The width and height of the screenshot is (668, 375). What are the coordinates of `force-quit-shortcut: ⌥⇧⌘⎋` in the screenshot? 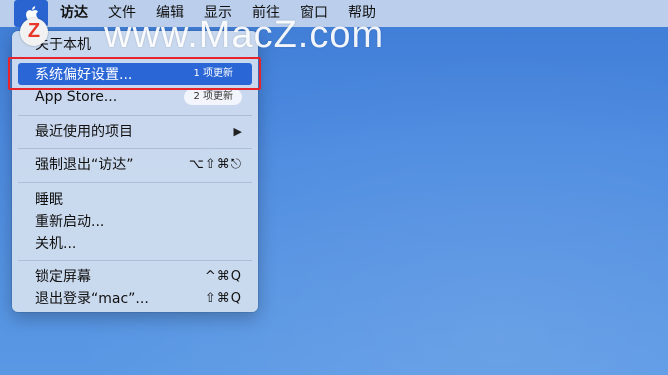 It's located at (215, 164).